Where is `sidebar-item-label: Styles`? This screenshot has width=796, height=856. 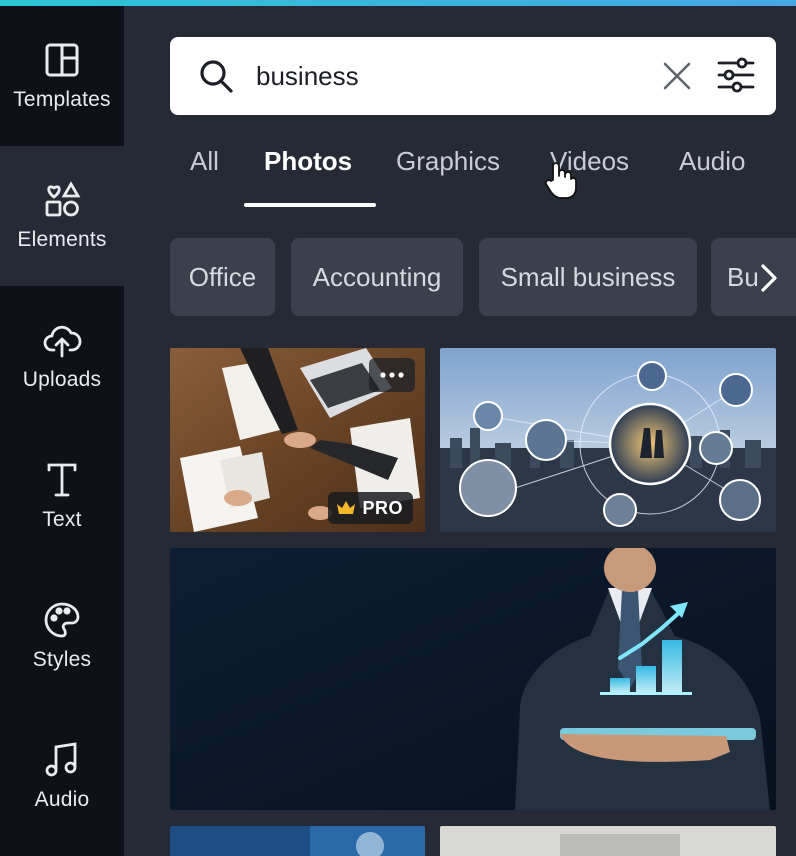 sidebar-item-label: Styles is located at coordinates (62, 659).